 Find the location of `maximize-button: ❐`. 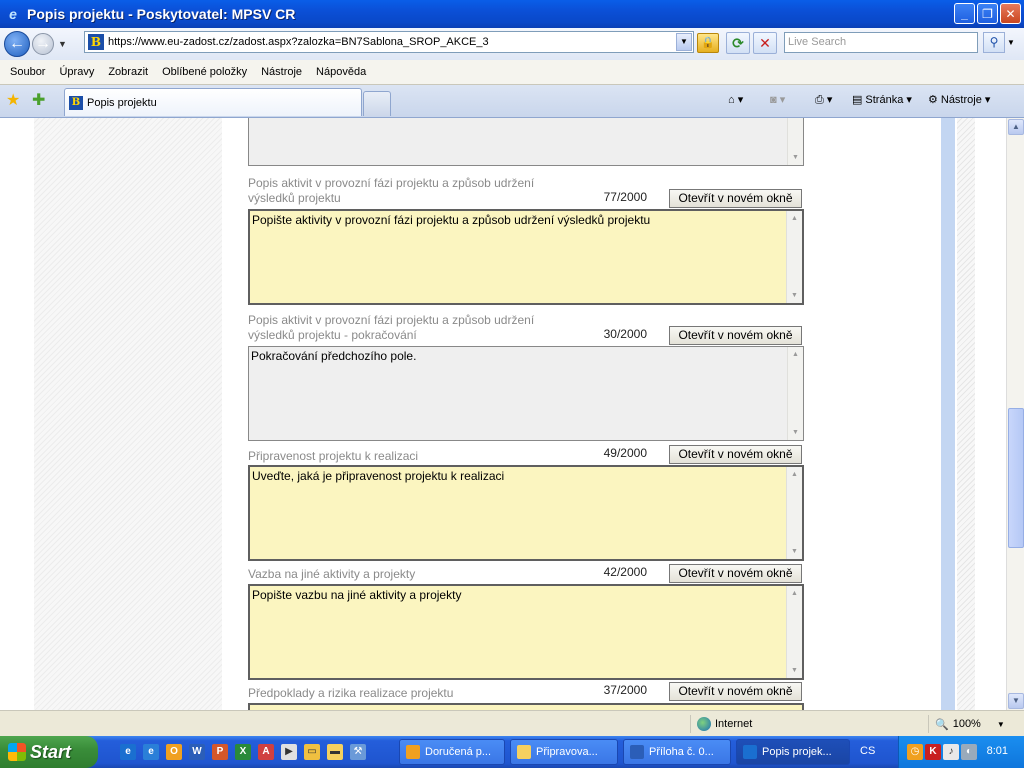

maximize-button: ❐ is located at coordinates (987, 13).